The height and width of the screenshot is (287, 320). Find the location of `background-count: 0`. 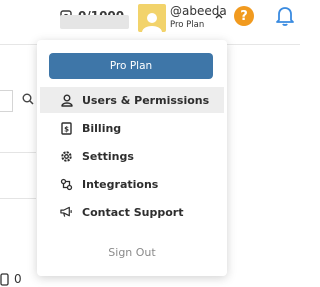

background-count: 0 is located at coordinates (11, 279).